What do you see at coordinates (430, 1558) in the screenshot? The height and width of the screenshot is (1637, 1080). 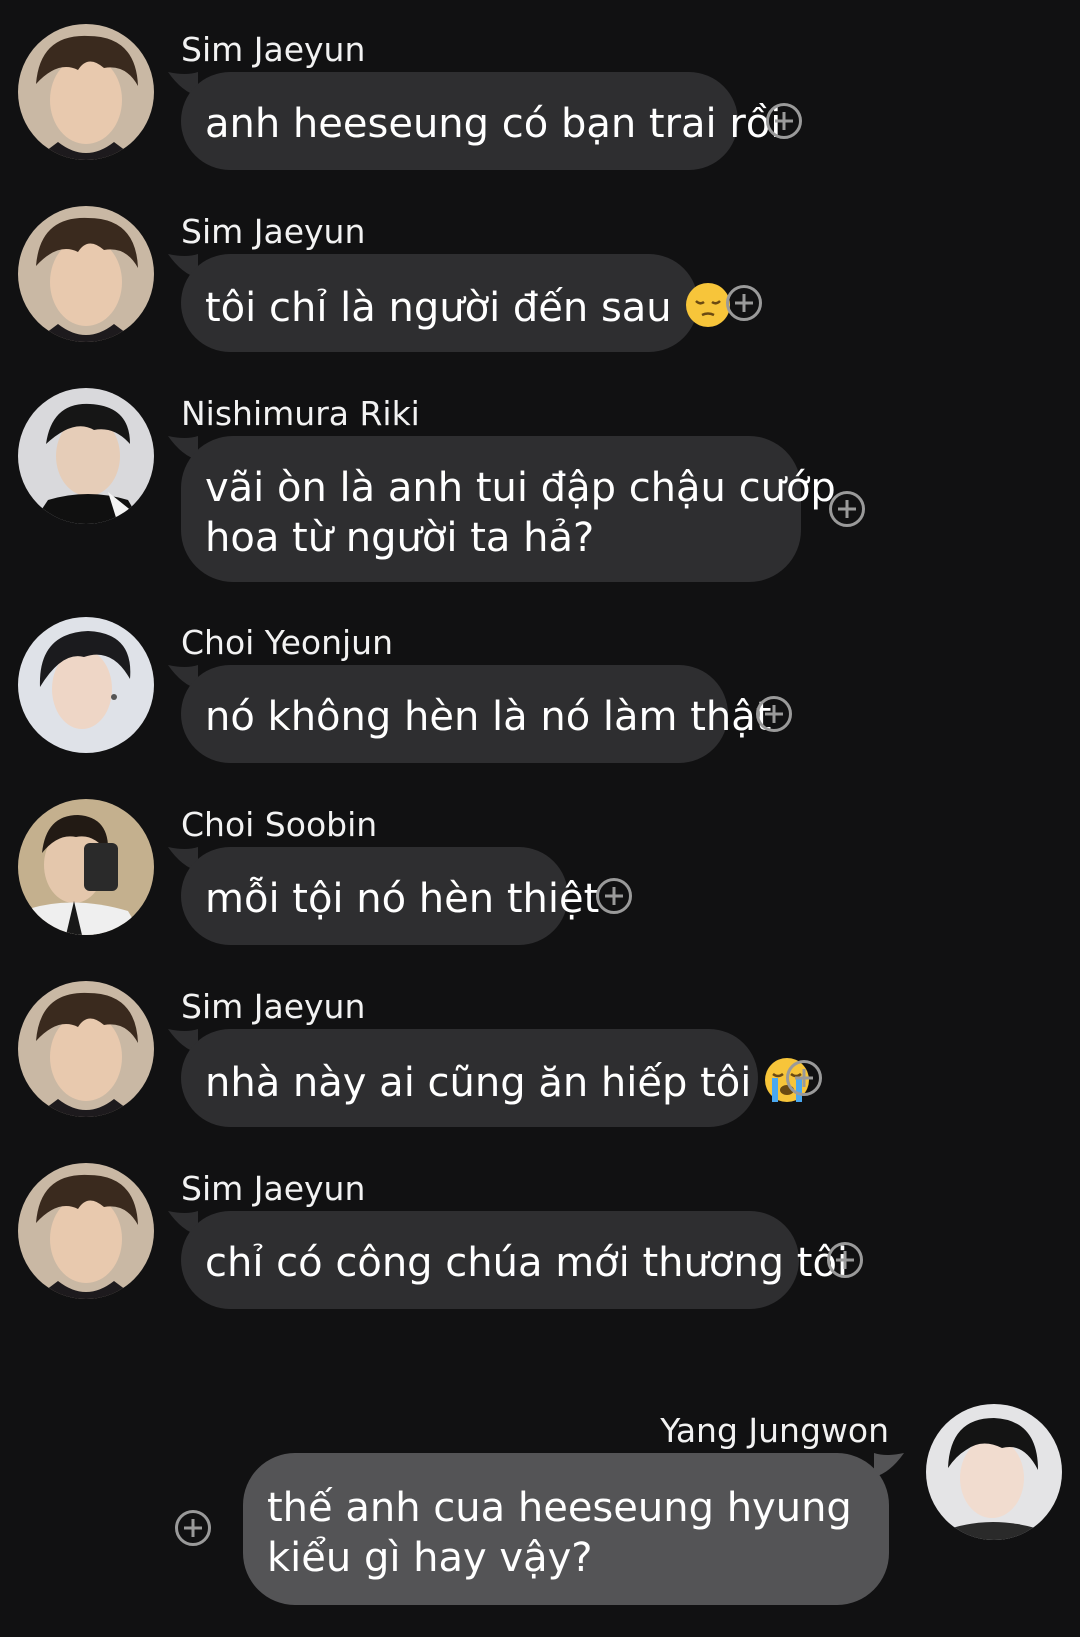 I see `message-text: kiểu gì hay vậy?` at bounding box center [430, 1558].